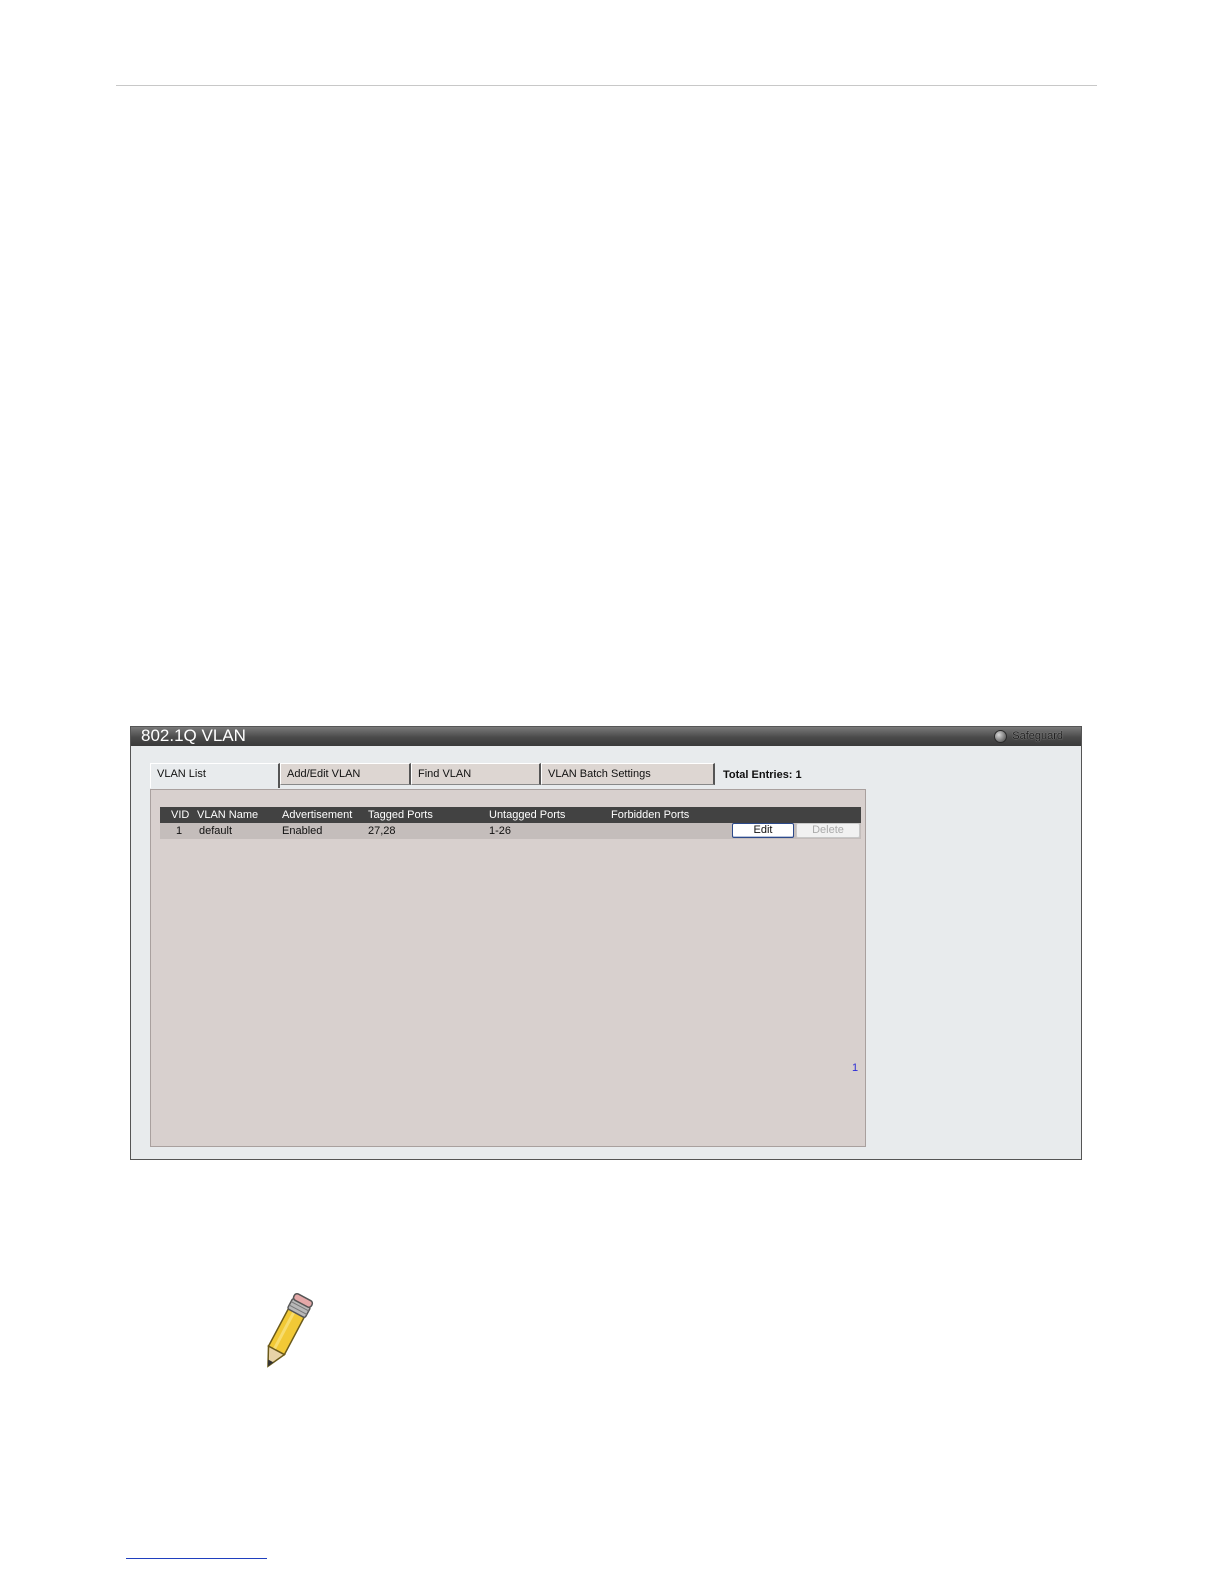 The width and height of the screenshot is (1224, 1584). I want to click on column-header-vlan-name: VLAN Name, so click(228, 815).